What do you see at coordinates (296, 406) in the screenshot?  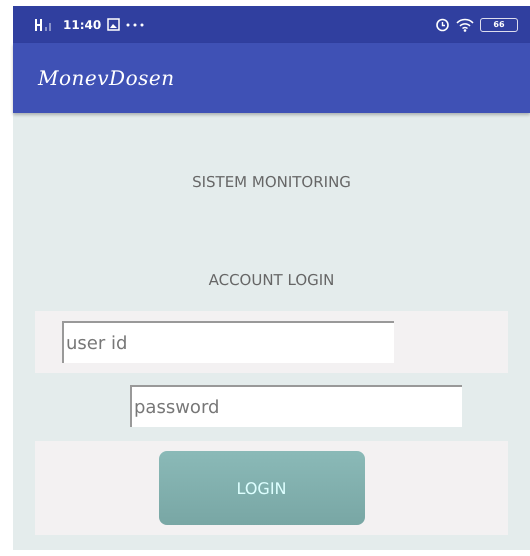 I see `password-field: password` at bounding box center [296, 406].